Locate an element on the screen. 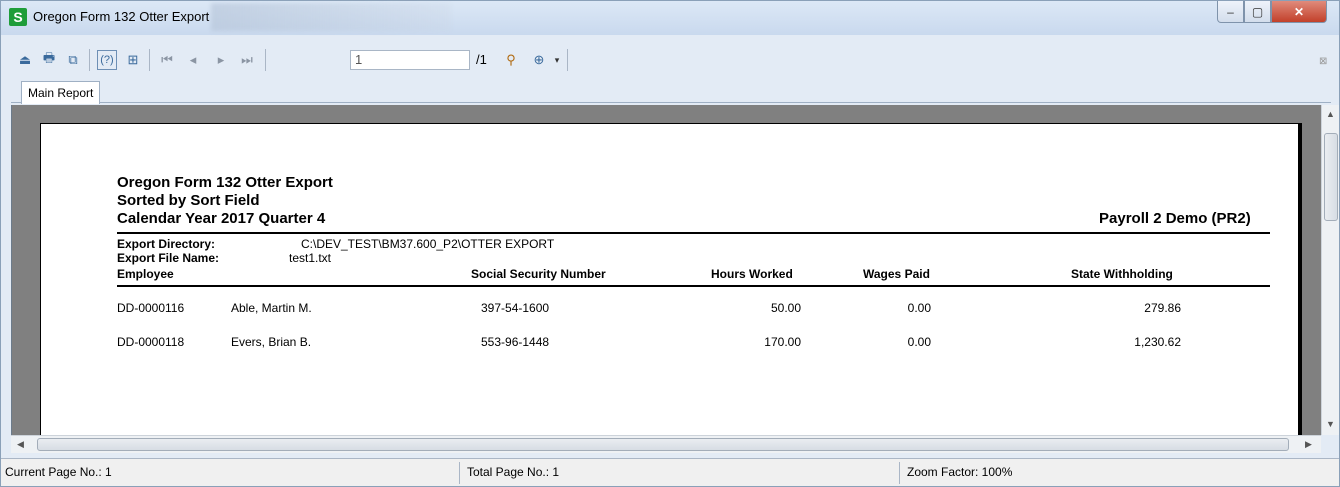 The image size is (1340, 487). close-button: ✕ is located at coordinates (1299, 12).